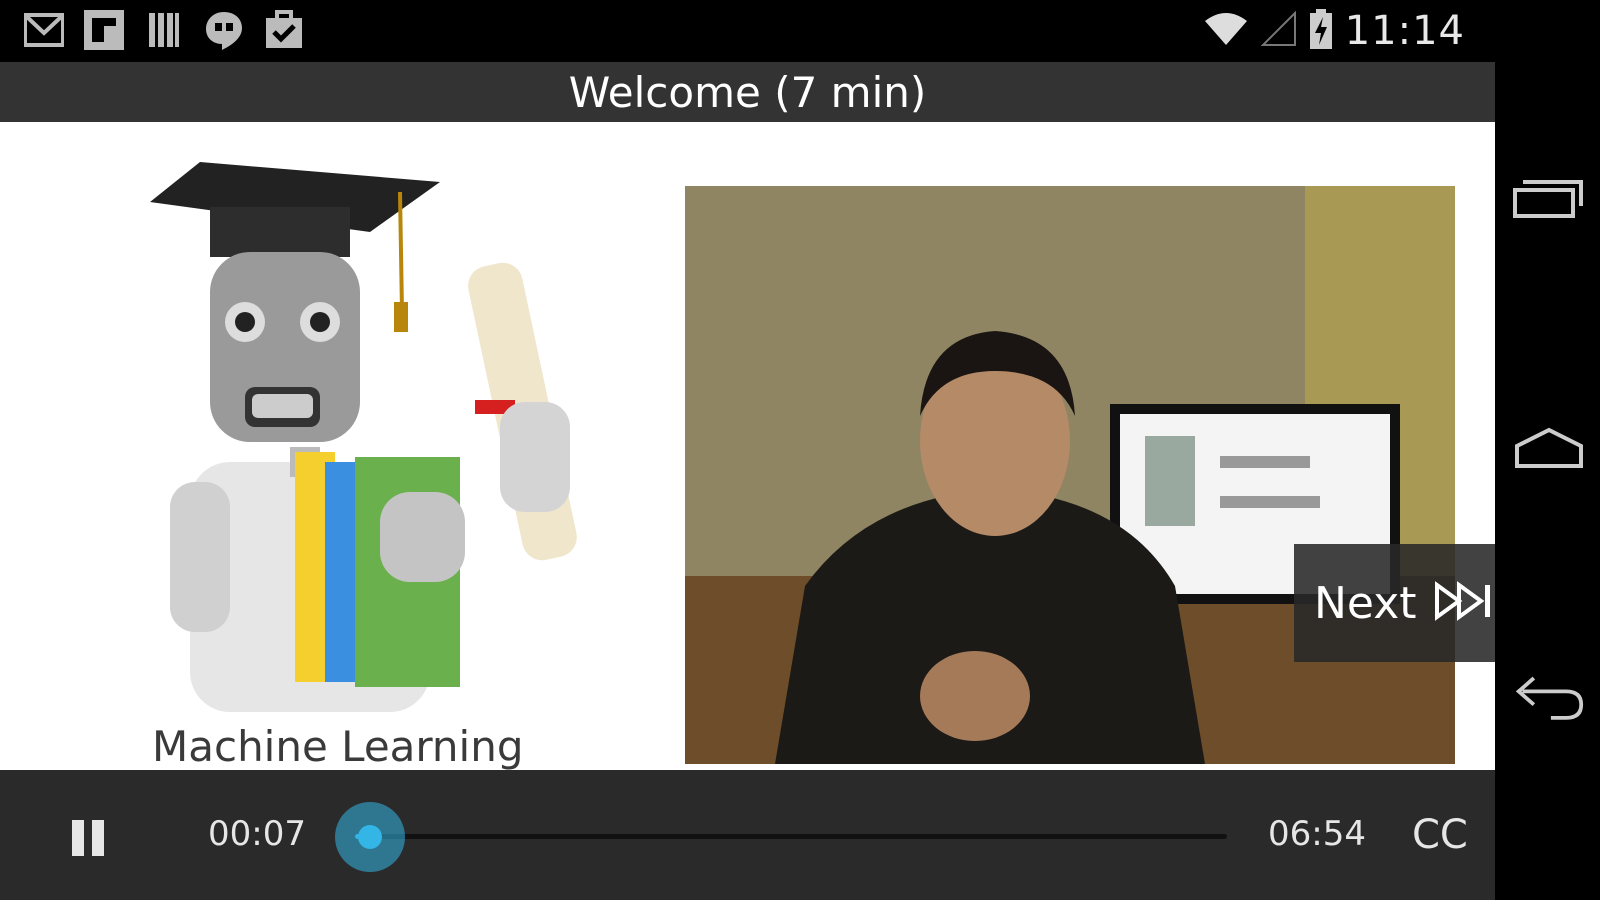 The height and width of the screenshot is (900, 1600). I want to click on seek-thumb, so click(369, 837).